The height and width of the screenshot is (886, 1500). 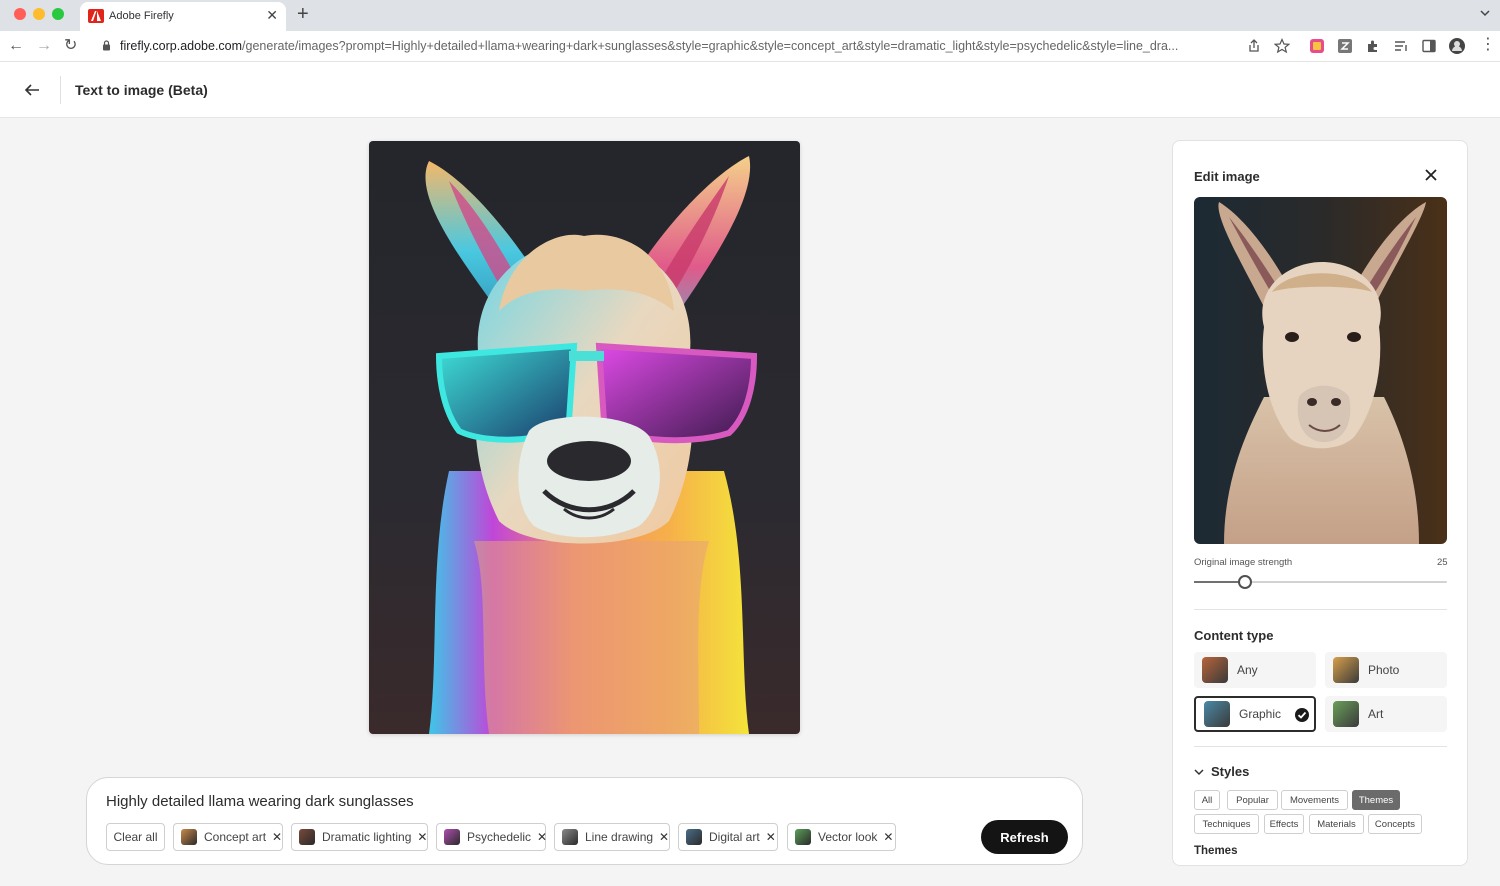 I want to click on styles-filter-all: All, so click(x=1207, y=800).